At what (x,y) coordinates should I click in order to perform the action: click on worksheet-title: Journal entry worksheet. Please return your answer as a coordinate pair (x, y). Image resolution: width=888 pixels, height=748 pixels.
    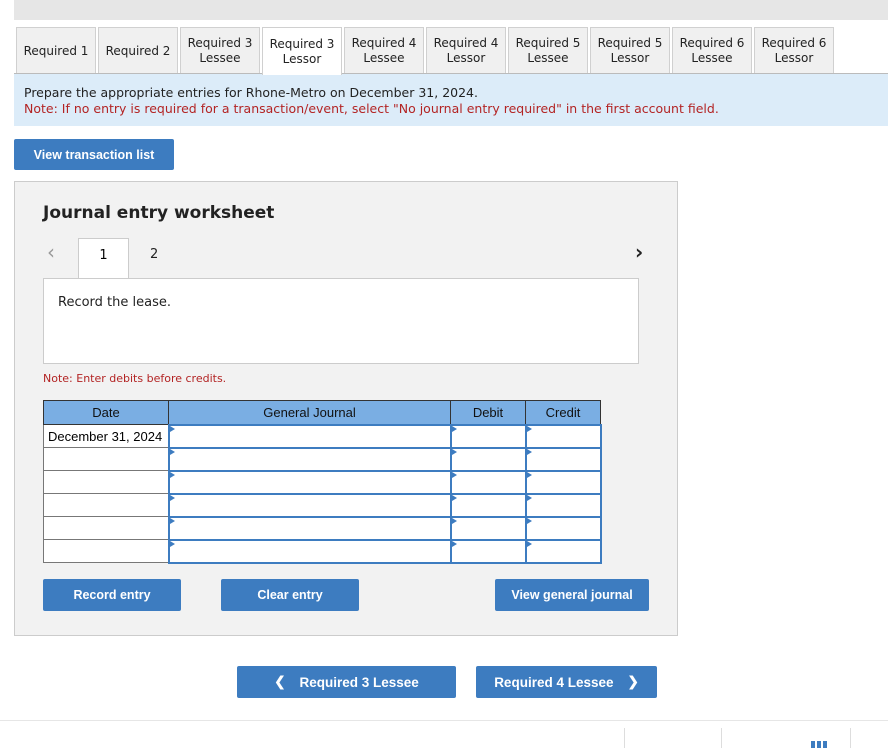
    Looking at the image, I should click on (159, 213).